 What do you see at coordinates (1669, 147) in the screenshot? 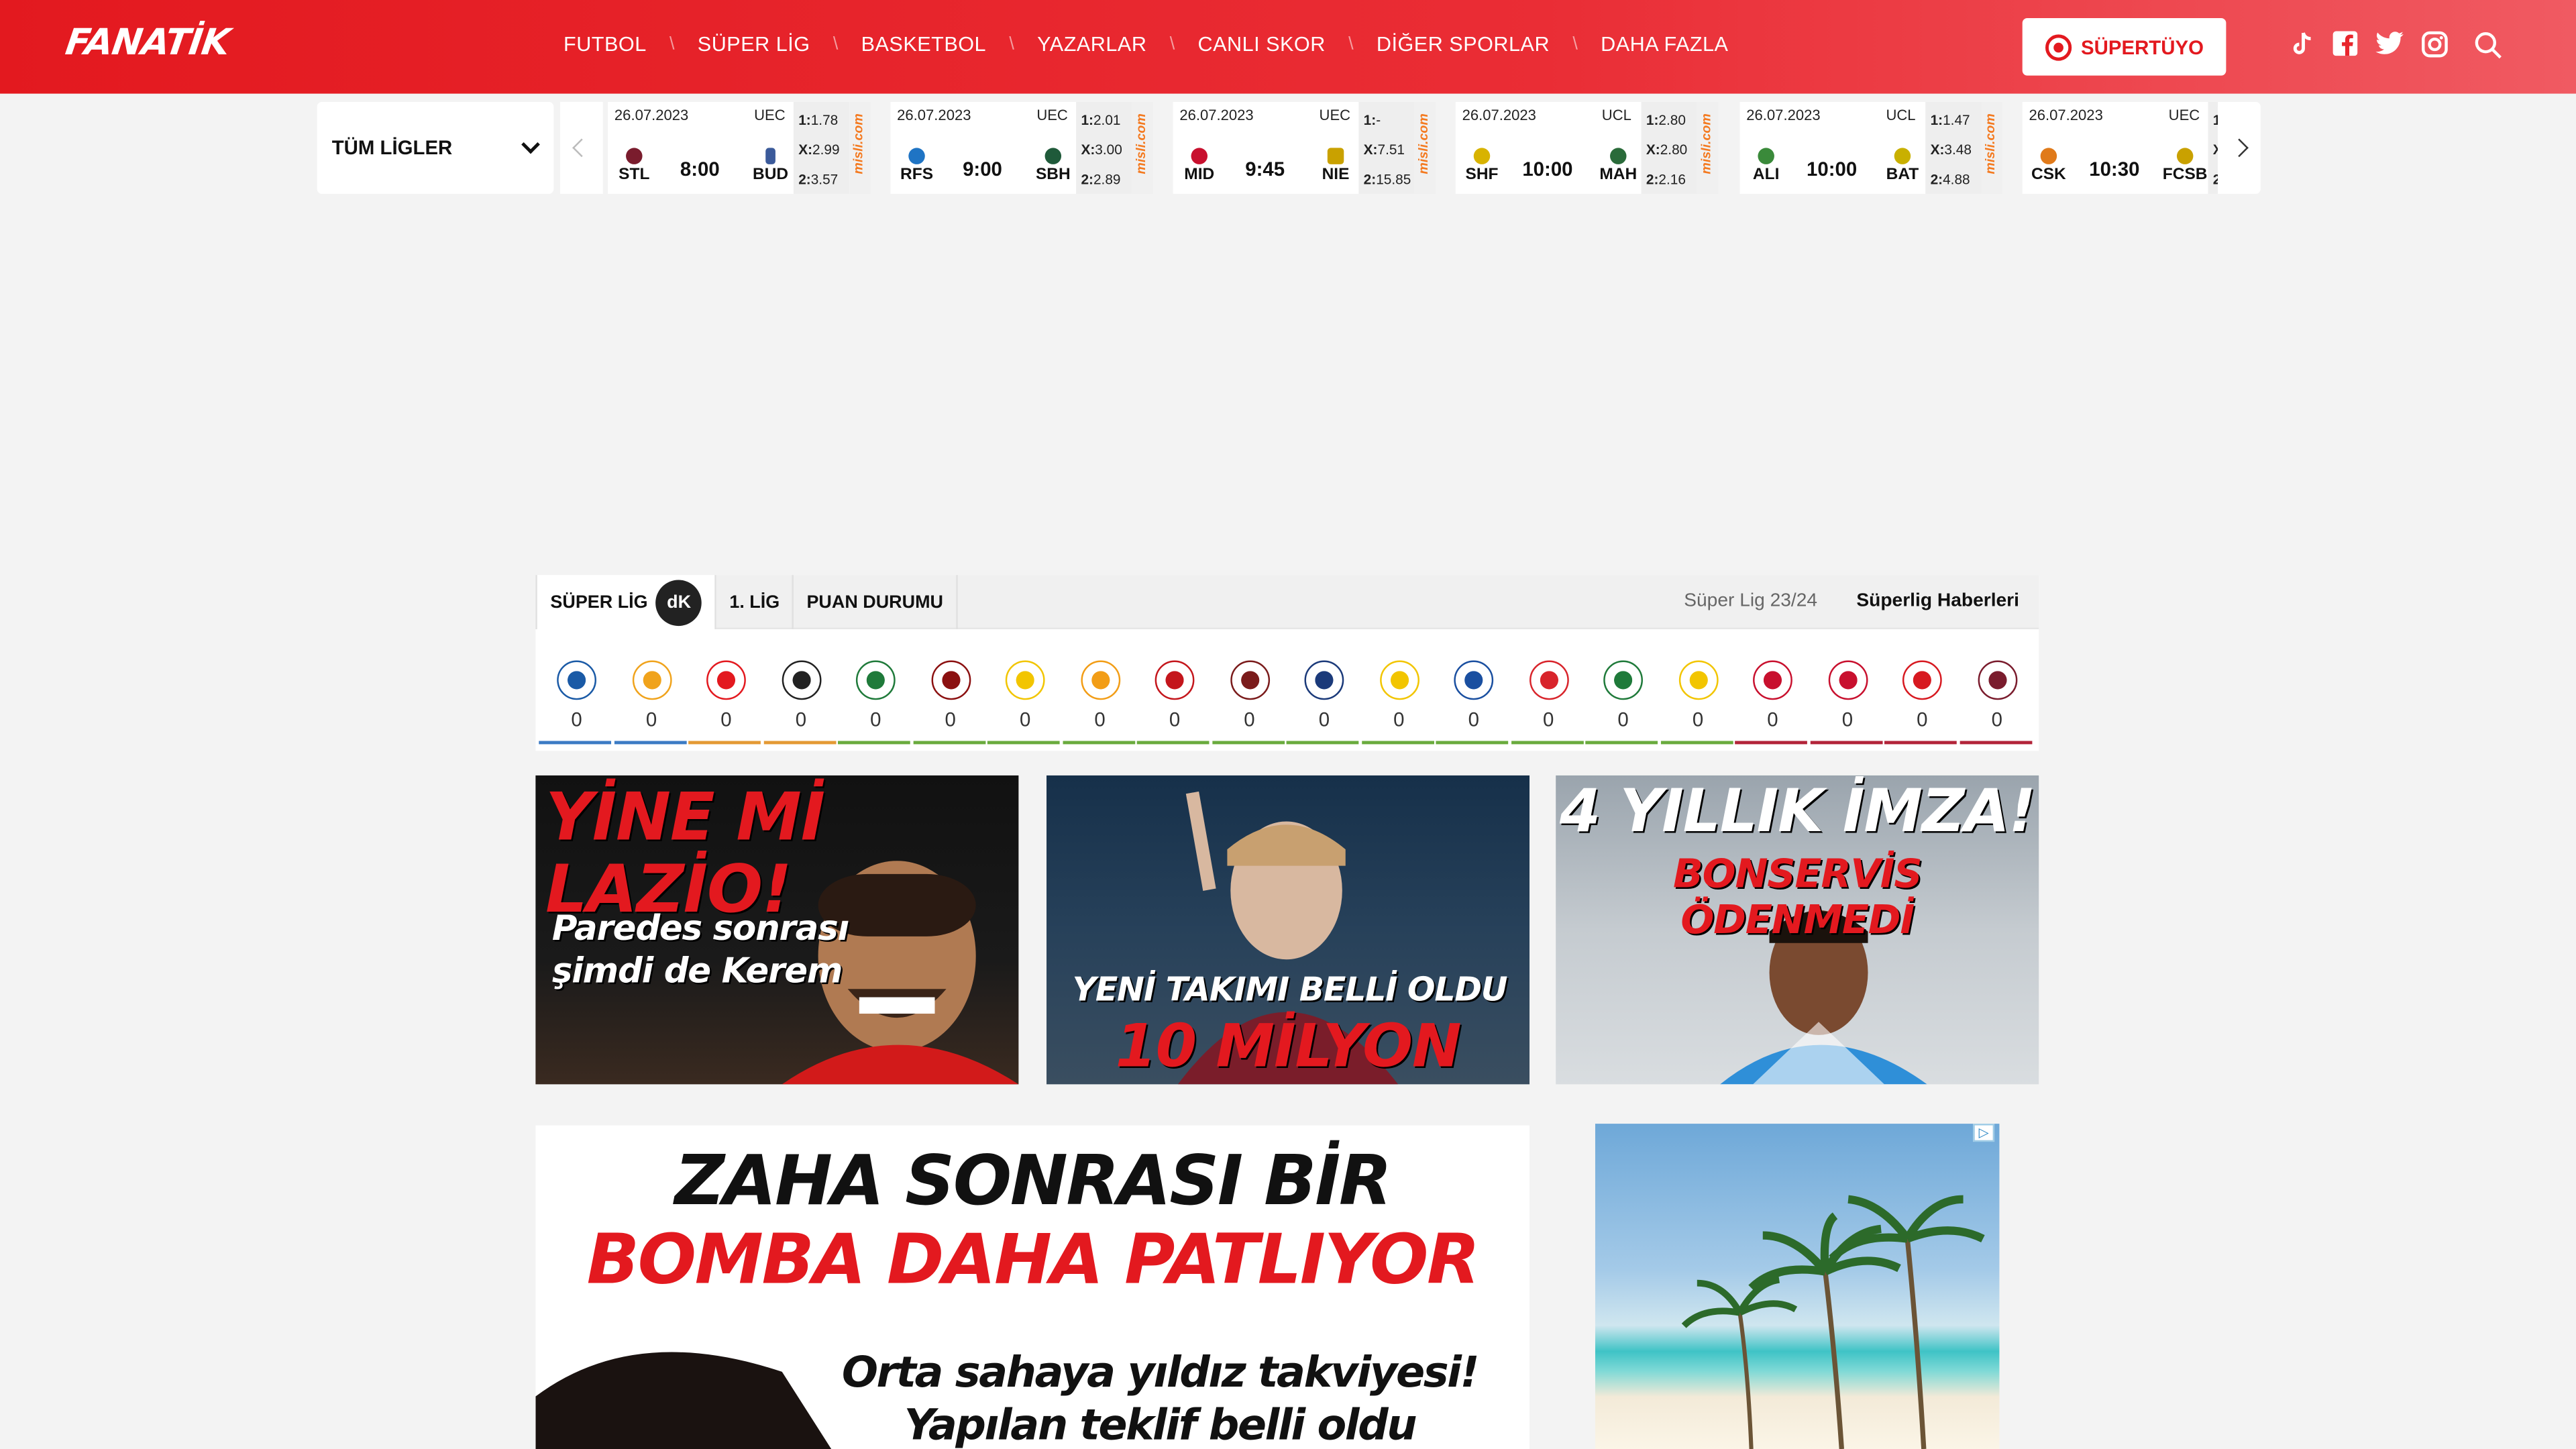
I see `match-odds: 1:2.80 X:2.80 2:2.16` at bounding box center [1669, 147].